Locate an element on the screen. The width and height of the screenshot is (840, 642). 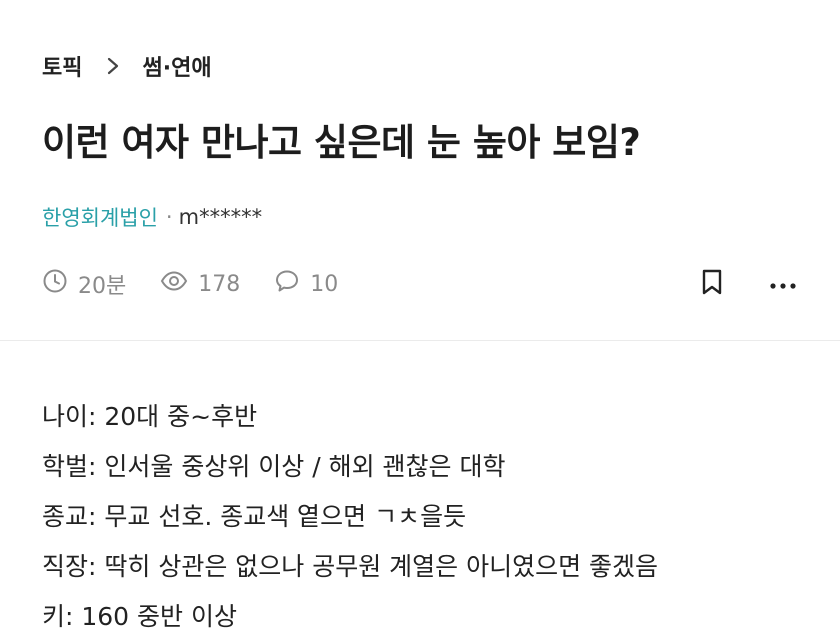
eye-icon is located at coordinates (179, 284).